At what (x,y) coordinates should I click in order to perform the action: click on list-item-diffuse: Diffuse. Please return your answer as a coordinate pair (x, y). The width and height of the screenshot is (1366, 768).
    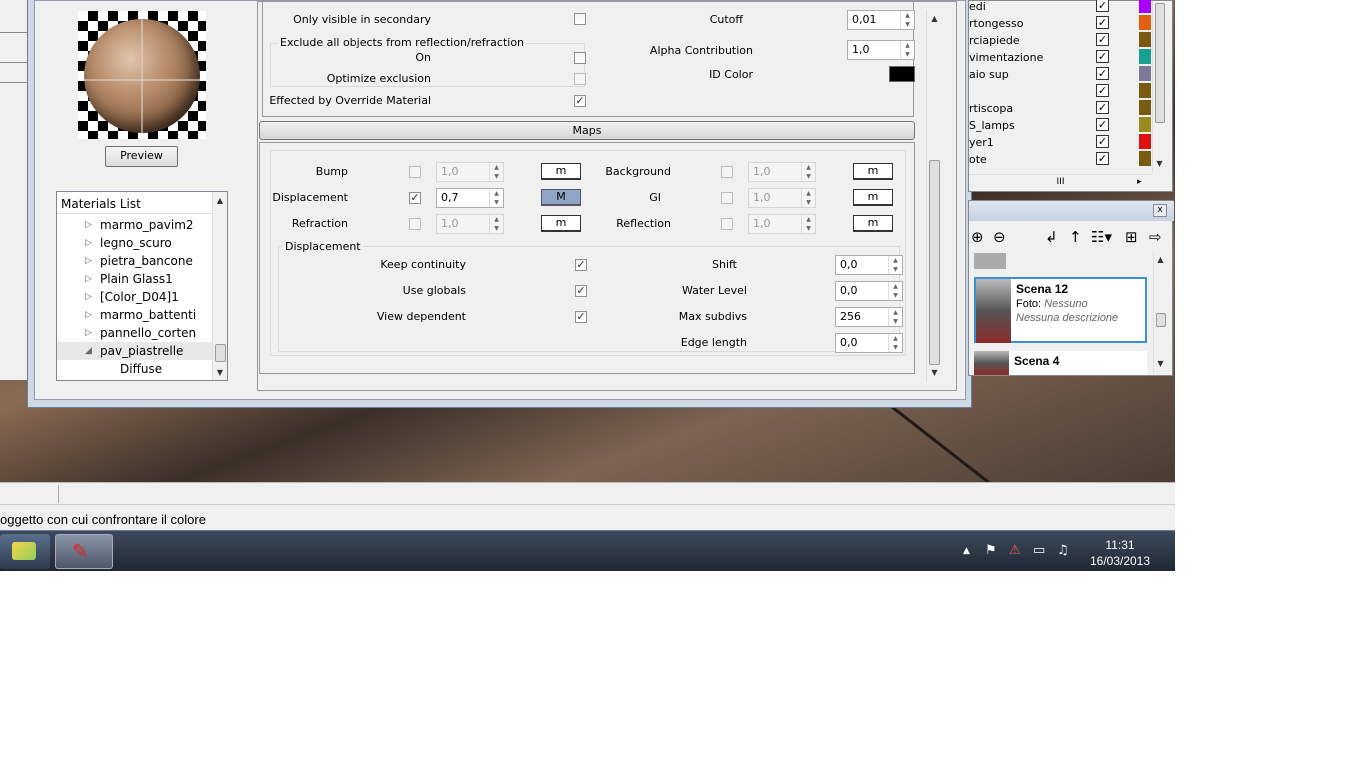
    Looking at the image, I should click on (134, 369).